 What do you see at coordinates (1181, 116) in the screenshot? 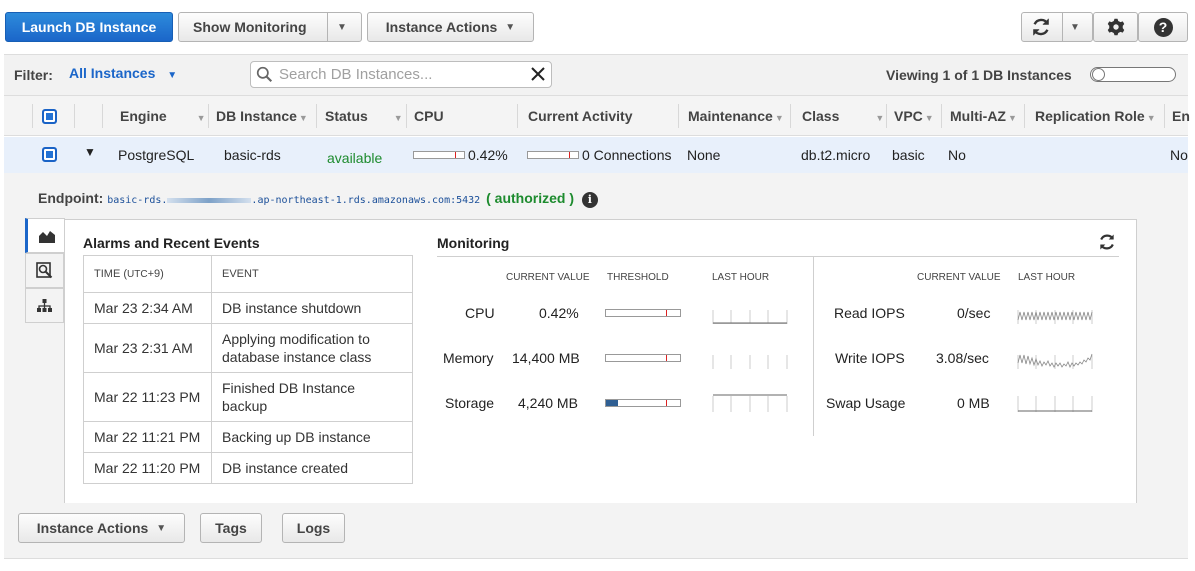
I see `column-header-en: En` at bounding box center [1181, 116].